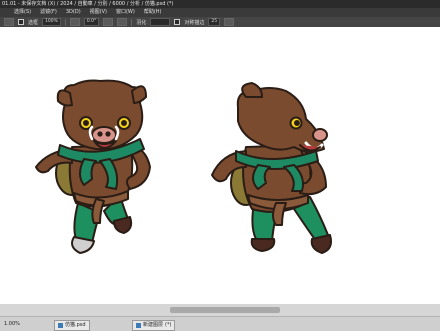 This screenshot has width=440, height=331. What do you see at coordinates (60, 325) in the screenshot?
I see `document-icon` at bounding box center [60, 325].